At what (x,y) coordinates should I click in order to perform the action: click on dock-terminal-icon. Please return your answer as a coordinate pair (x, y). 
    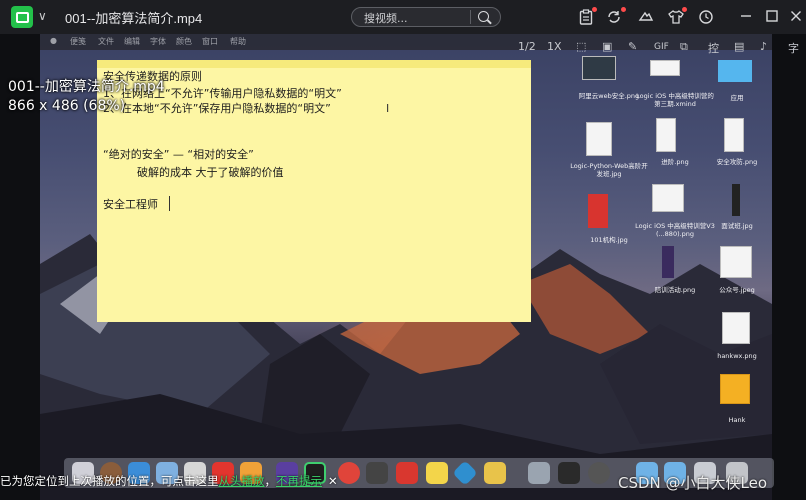
    Looking at the image, I should click on (569, 473).